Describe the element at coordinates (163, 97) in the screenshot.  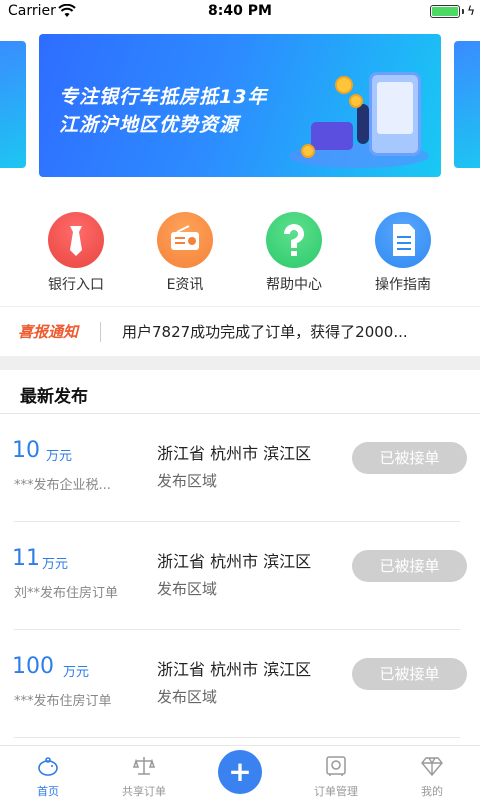
I see `banner-headline: 专注银行车抵房抵13年` at that location.